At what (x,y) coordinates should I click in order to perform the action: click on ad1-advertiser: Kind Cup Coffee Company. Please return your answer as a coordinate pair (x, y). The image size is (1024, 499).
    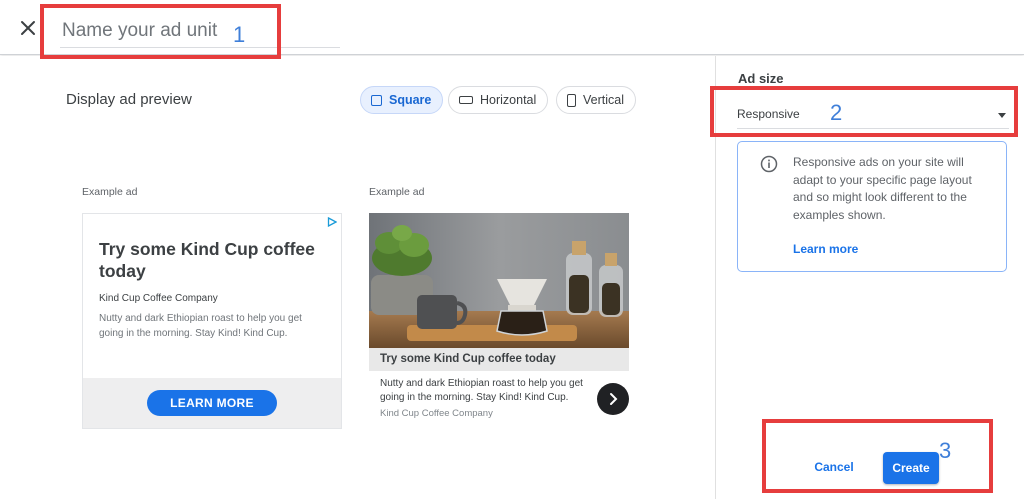
    Looking at the image, I should click on (158, 298).